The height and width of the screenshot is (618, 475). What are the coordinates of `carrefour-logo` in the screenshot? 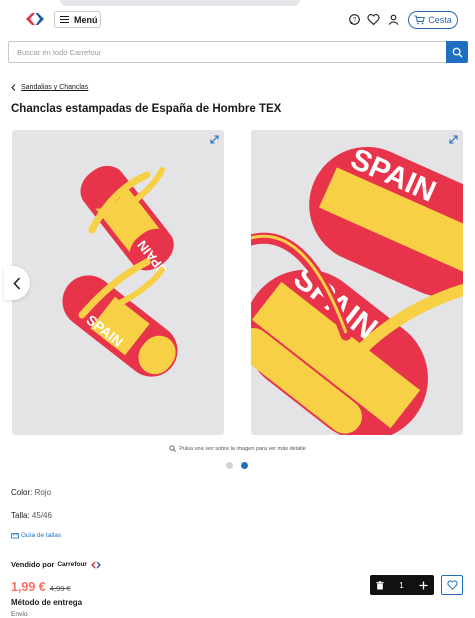 It's located at (35, 19).